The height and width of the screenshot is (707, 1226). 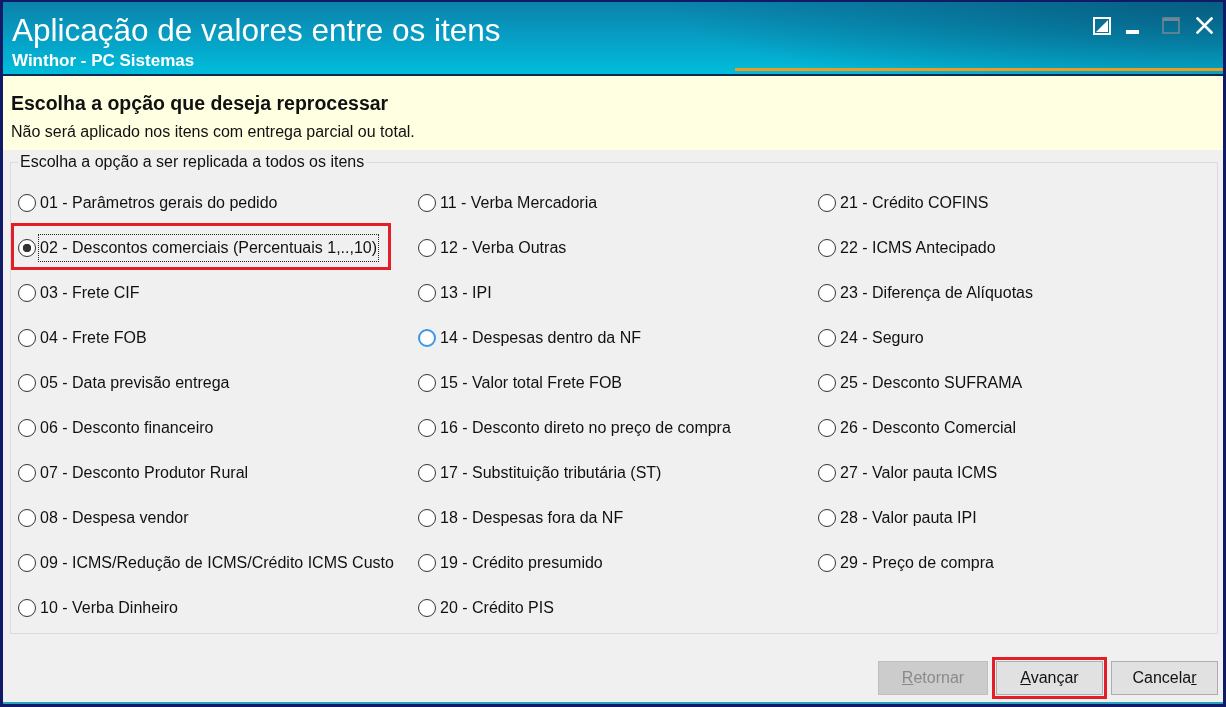 What do you see at coordinates (213, 132) in the screenshot?
I see `banner-note: Não será aplicado nos itens com entrega parcial ou total.` at bounding box center [213, 132].